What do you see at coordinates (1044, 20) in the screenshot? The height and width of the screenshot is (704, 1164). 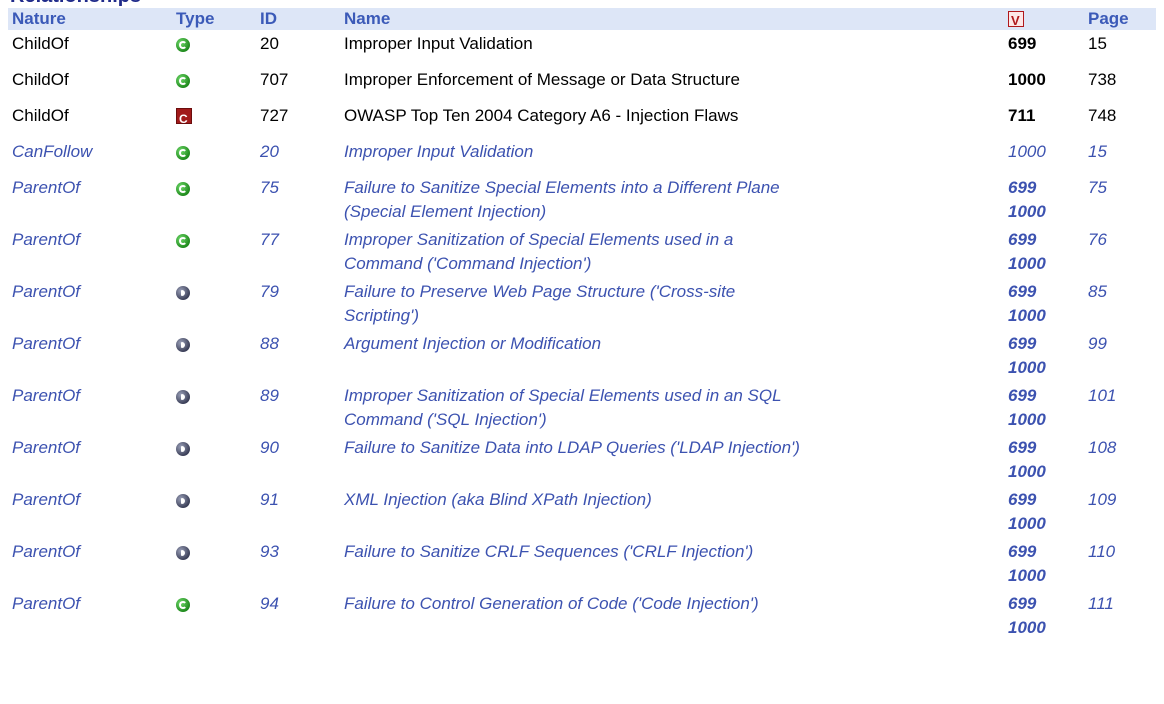 I see `header-view` at bounding box center [1044, 20].